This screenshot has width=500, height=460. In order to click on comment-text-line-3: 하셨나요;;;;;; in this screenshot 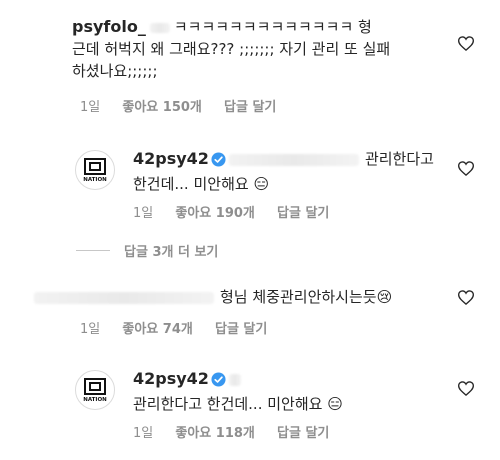, I will do `click(115, 71)`.